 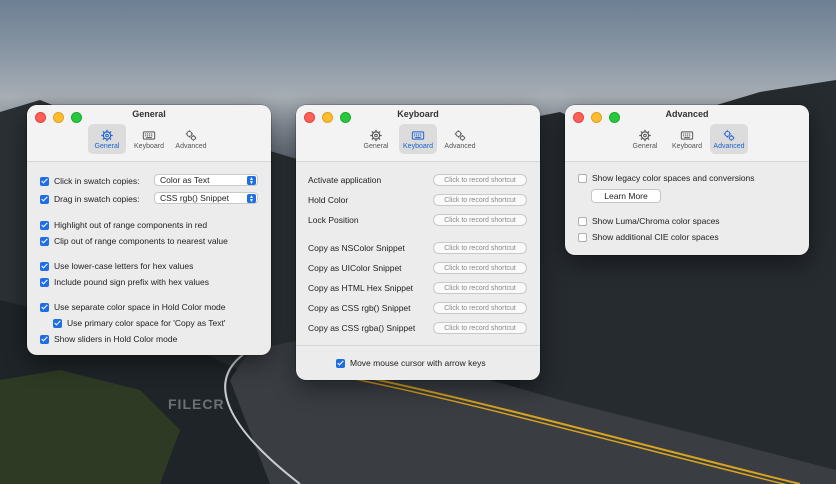 I want to click on lowercase-hex-checkbox: Use lower-case letters for hex values, so click(x=116, y=266).